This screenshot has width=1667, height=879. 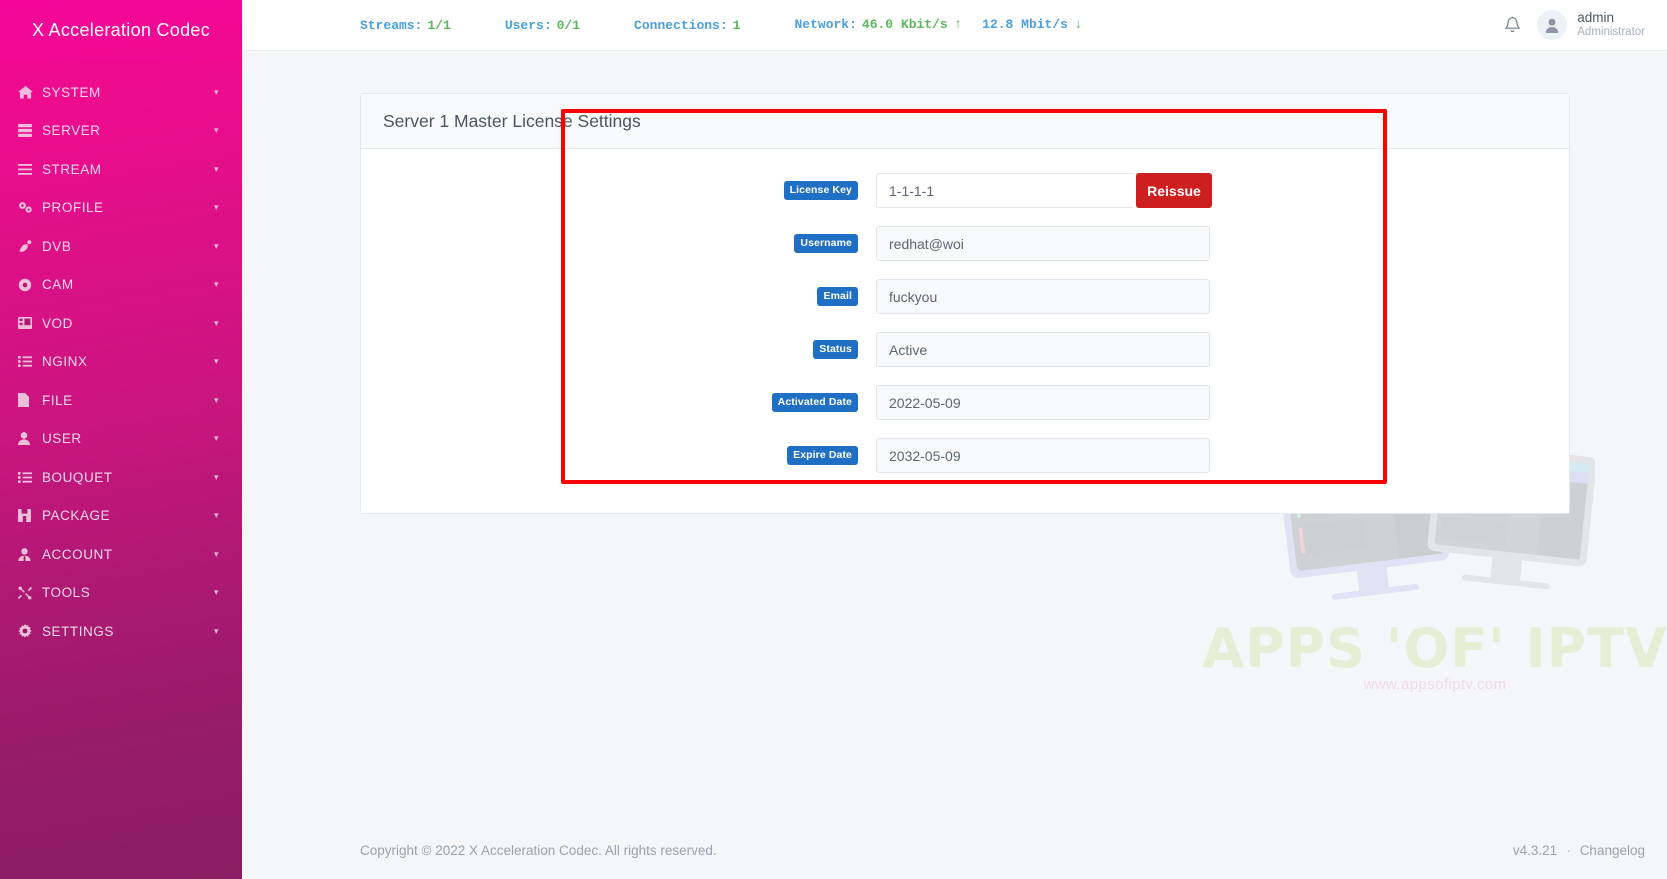 I want to click on user-menu: admin Administrator, so click(x=1591, y=25).